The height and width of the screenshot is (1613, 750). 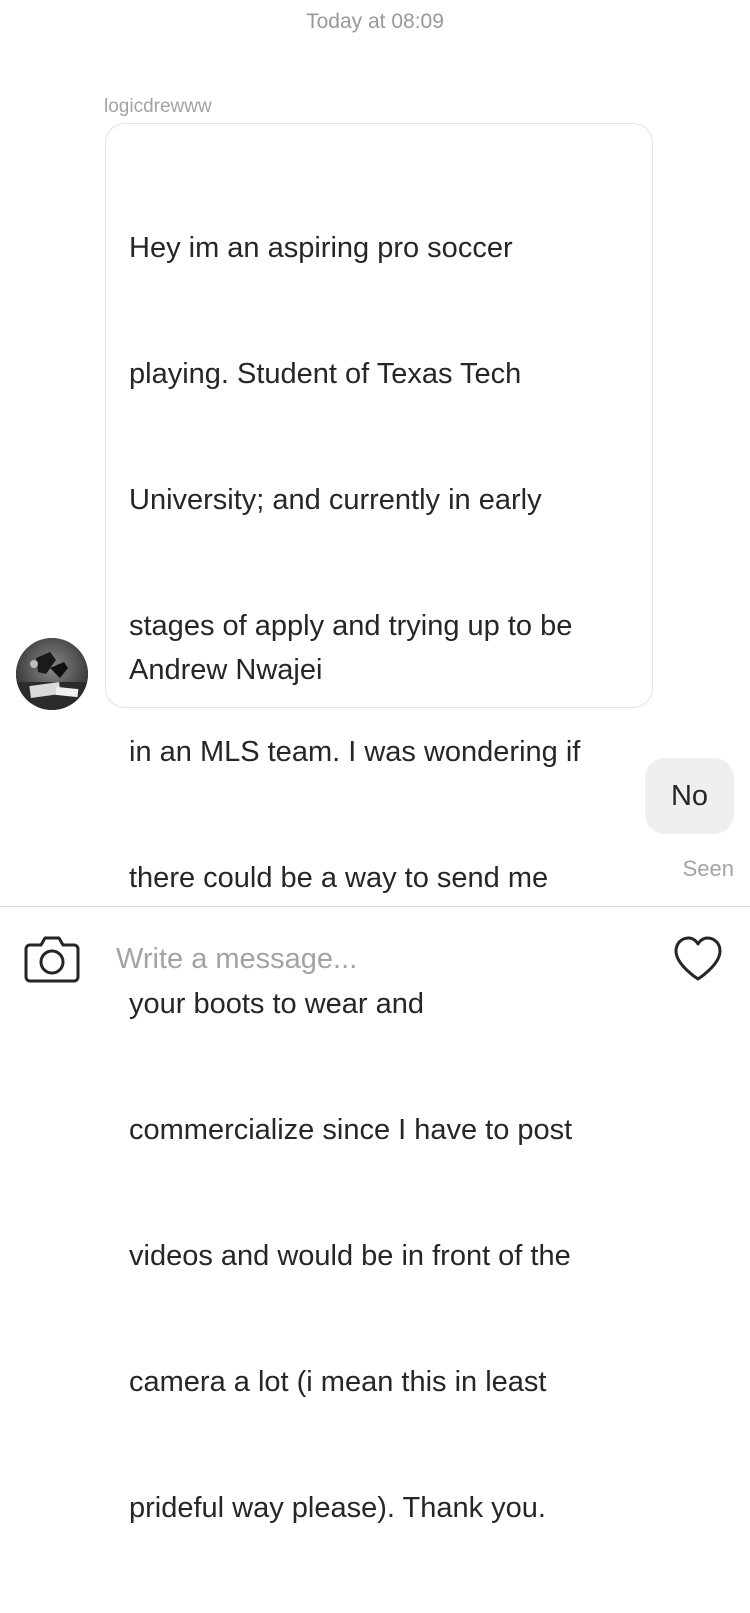 I want to click on message-line: prideful way please). Thank you., so click(x=337, y=1508).